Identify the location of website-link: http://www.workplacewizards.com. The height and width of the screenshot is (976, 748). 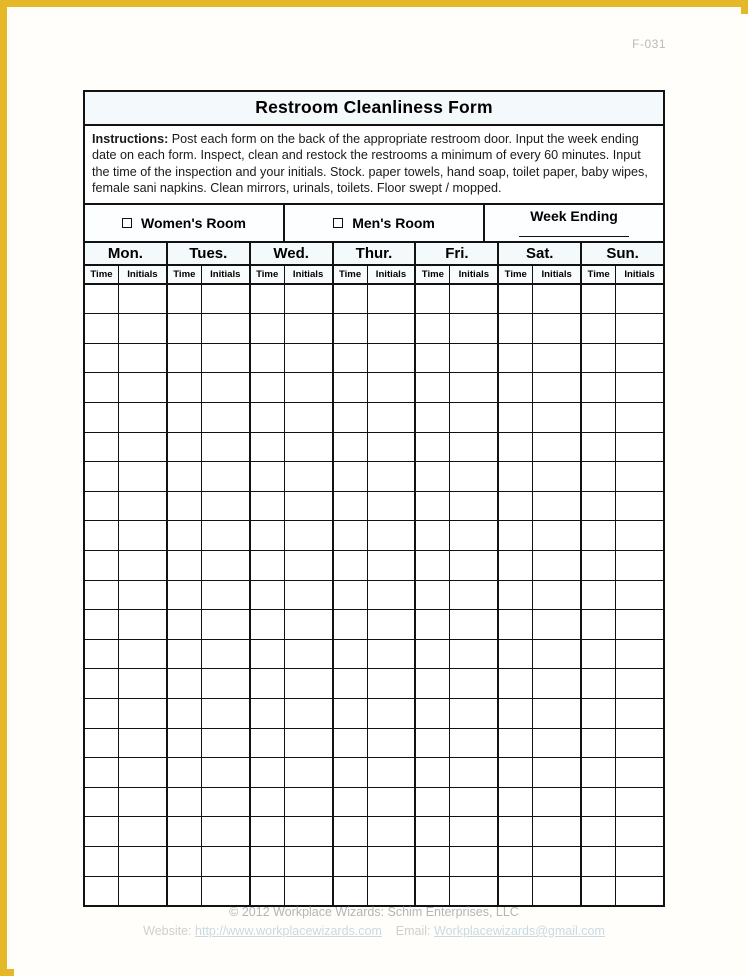
(288, 931).